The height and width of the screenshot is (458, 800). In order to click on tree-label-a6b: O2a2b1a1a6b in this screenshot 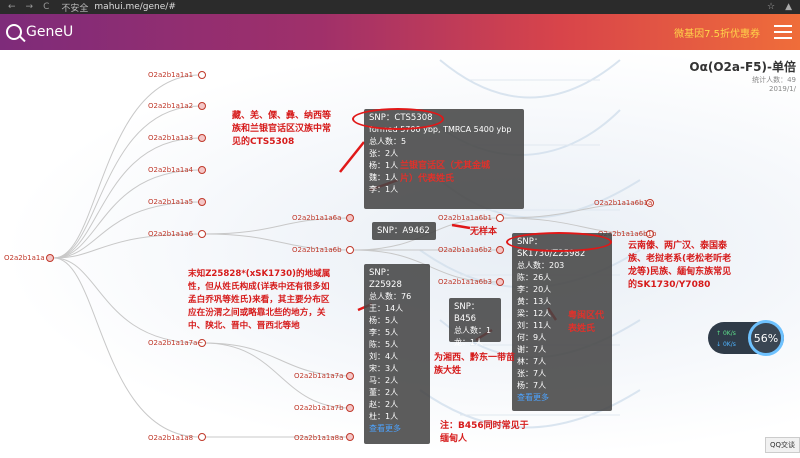, I will do `click(317, 250)`.